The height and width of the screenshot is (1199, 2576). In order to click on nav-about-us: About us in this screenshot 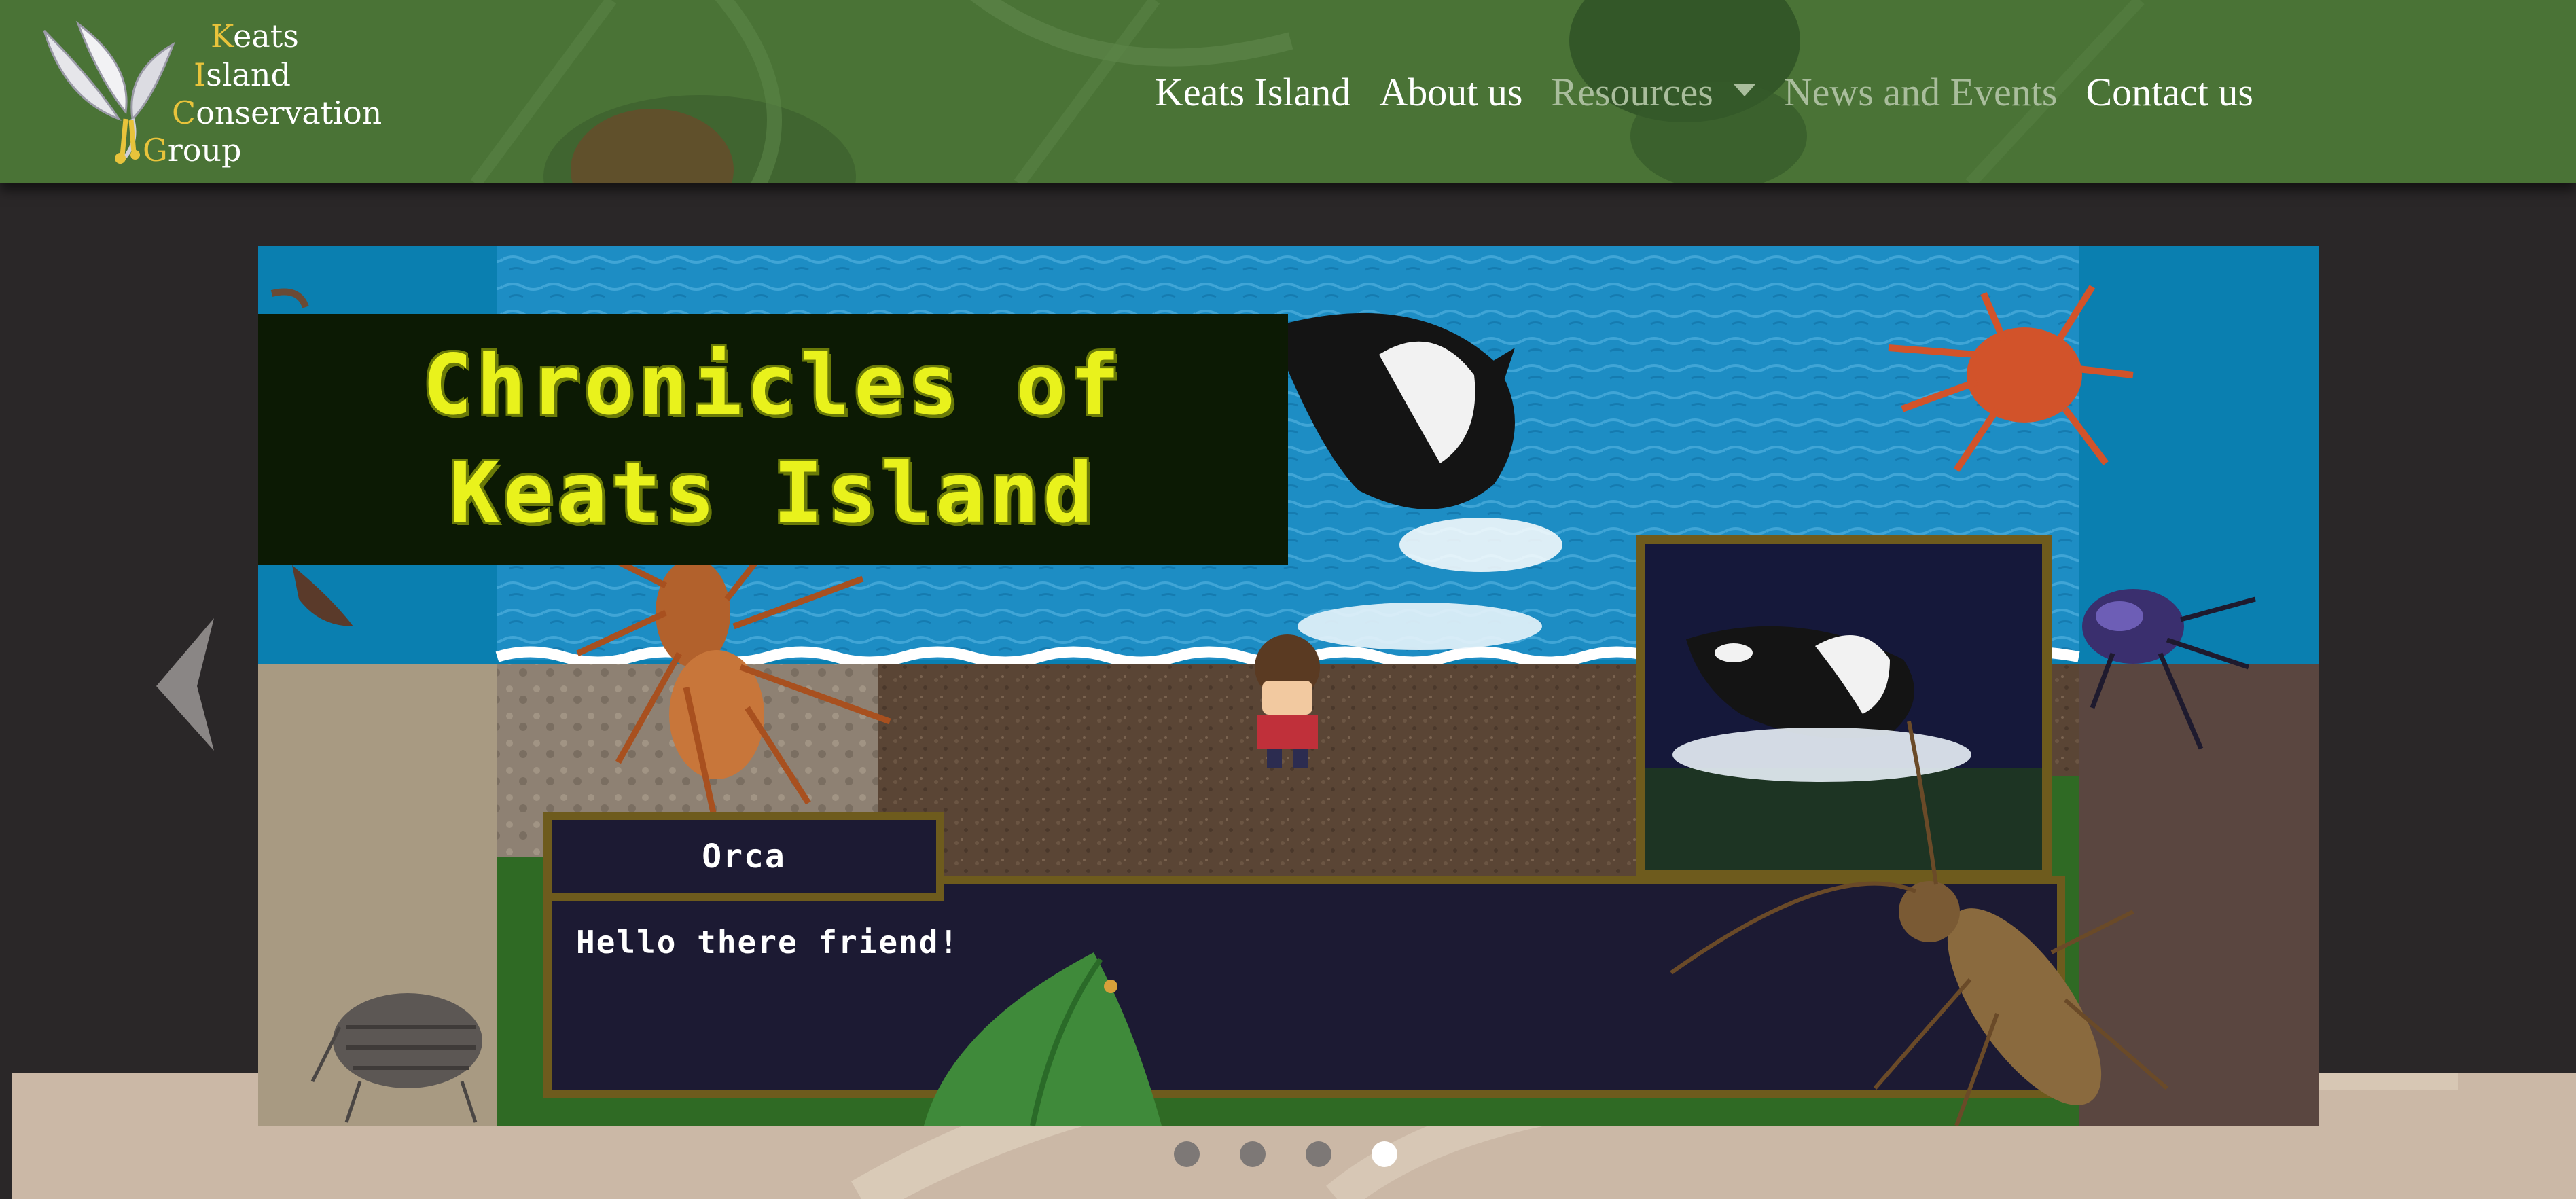, I will do `click(1450, 92)`.